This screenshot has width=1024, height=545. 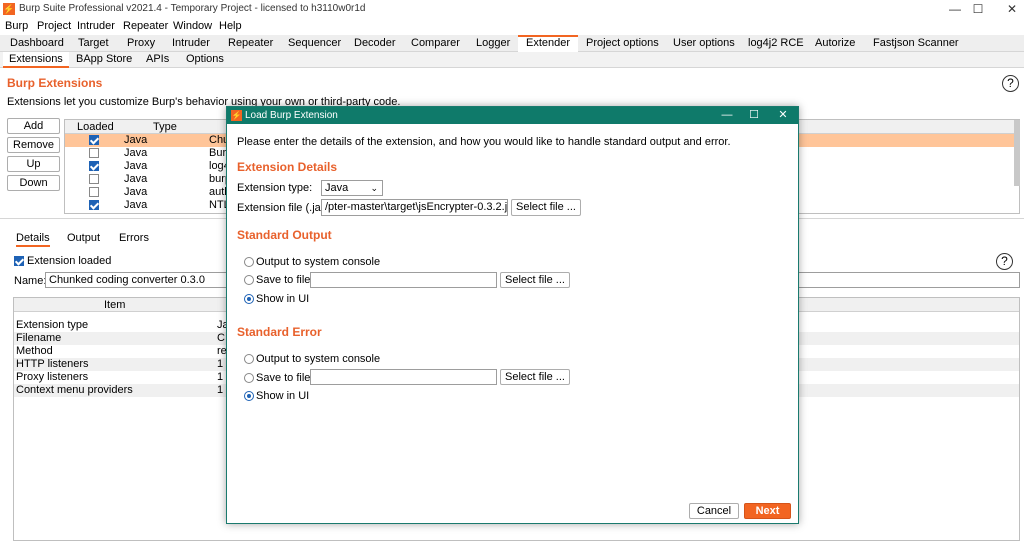 I want to click on error-show-ui-radio, so click(x=249, y=396).